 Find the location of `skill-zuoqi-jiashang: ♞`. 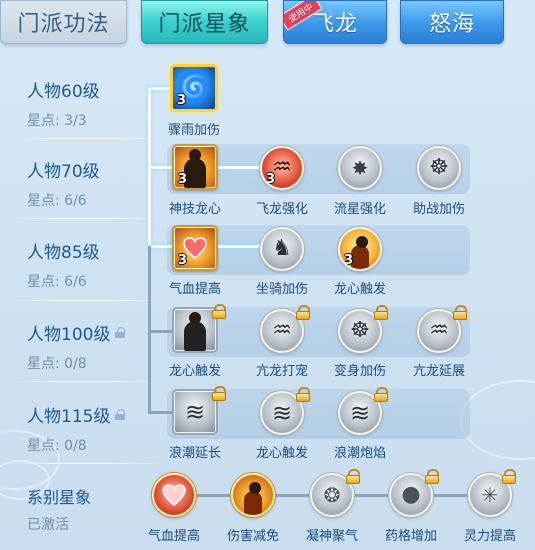

skill-zuoqi-jiashang: ♞ is located at coordinates (282, 249).